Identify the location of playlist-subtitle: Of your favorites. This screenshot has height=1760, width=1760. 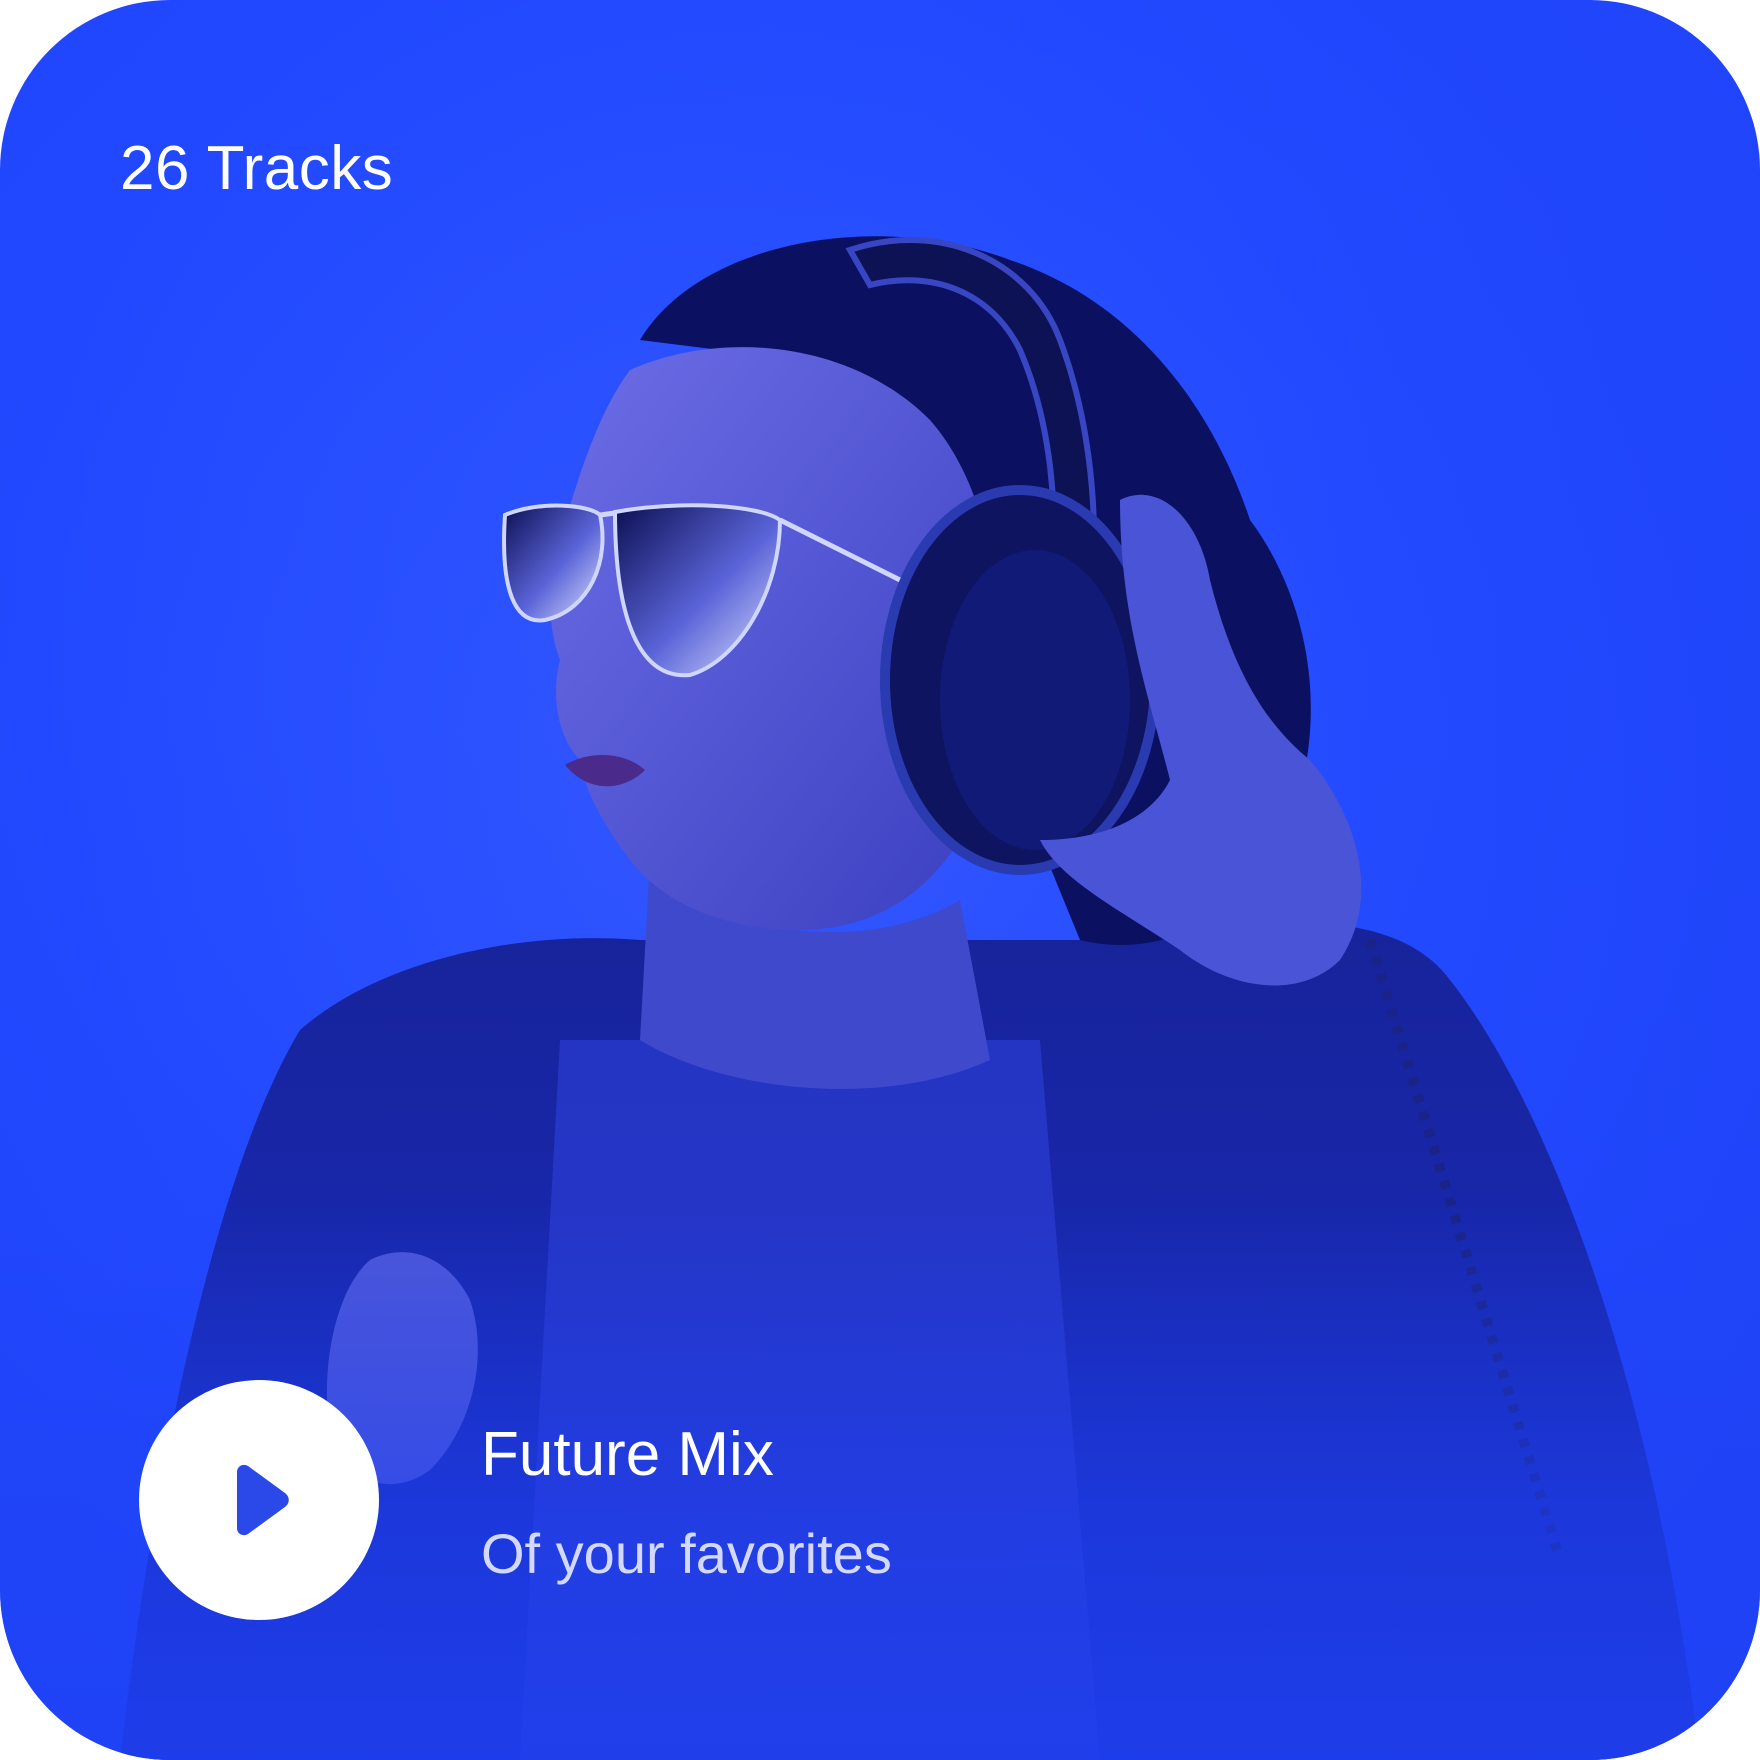
(686, 1553).